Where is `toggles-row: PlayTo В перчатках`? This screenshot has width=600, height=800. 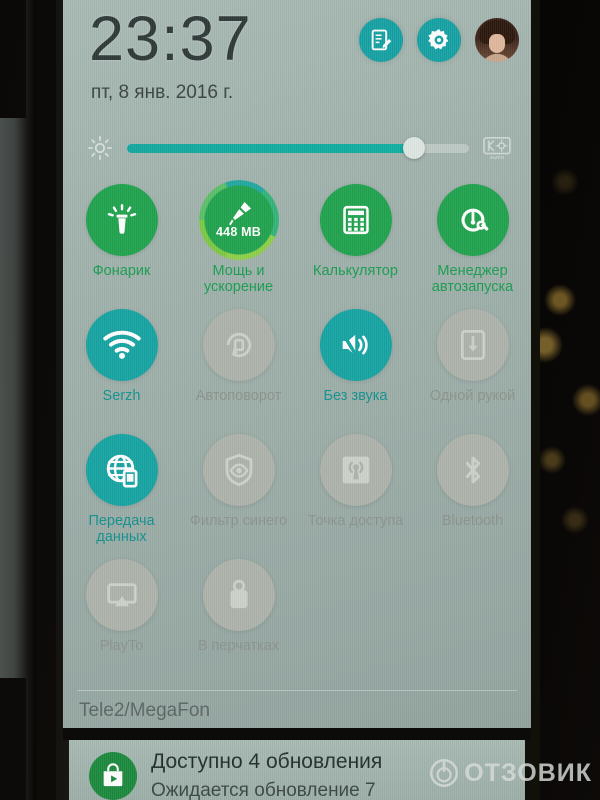 toggles-row: PlayTo В перчатках is located at coordinates (297, 619).